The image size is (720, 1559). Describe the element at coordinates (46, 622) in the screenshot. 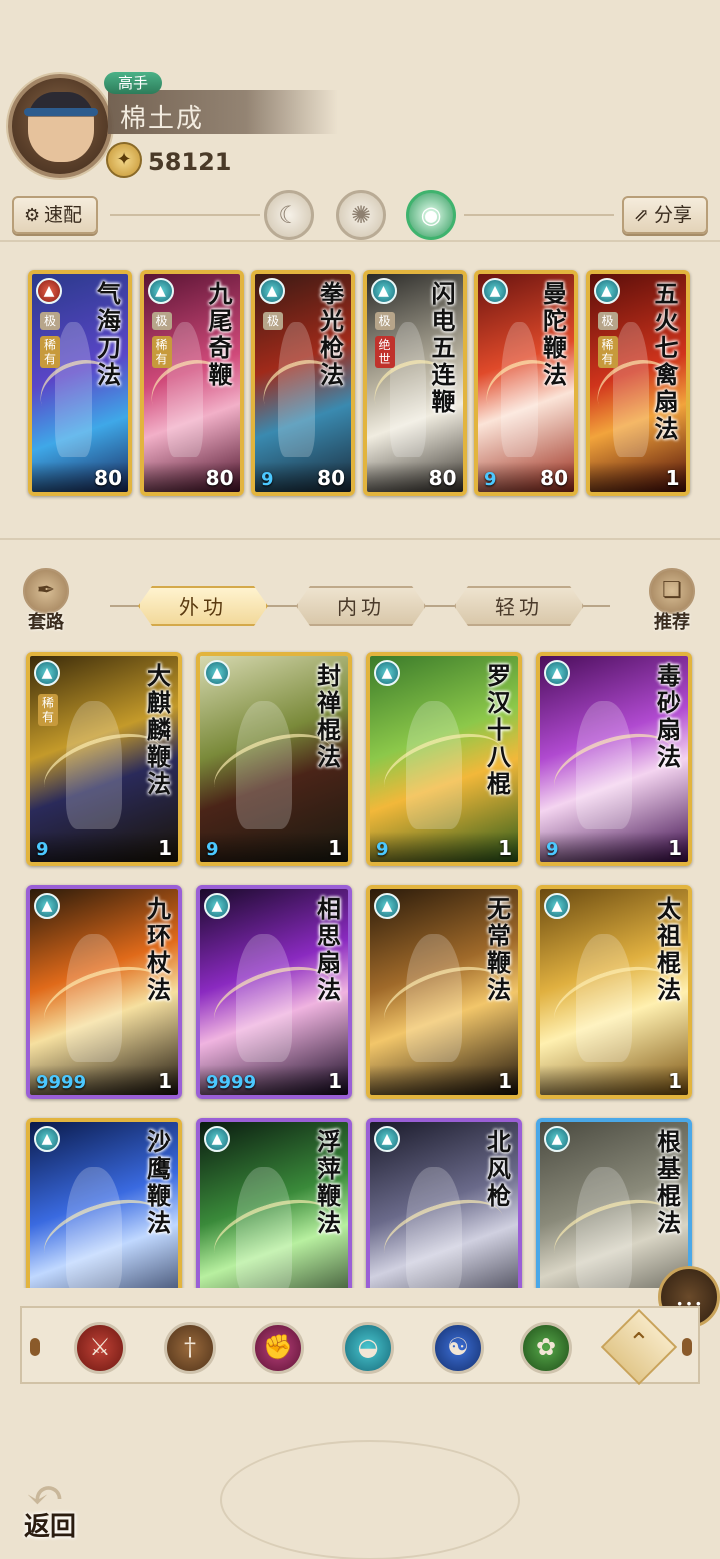

I see `routine-label: 套路` at that location.